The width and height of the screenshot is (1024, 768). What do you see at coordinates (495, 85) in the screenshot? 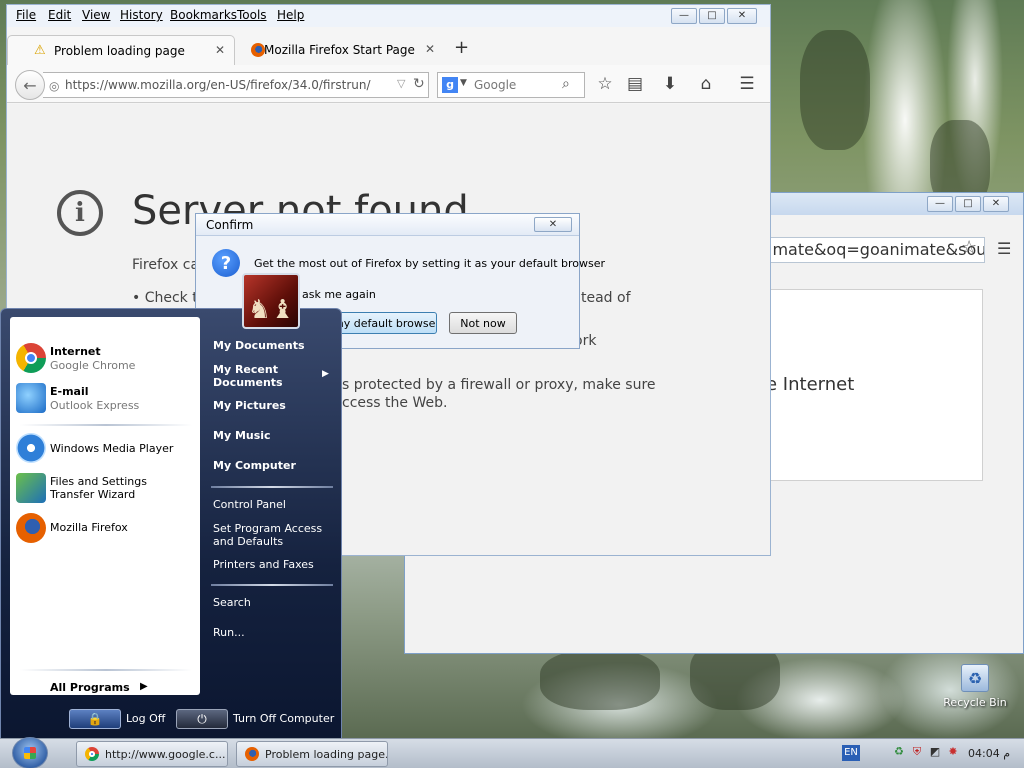
I see `search-placeholder: Google` at bounding box center [495, 85].